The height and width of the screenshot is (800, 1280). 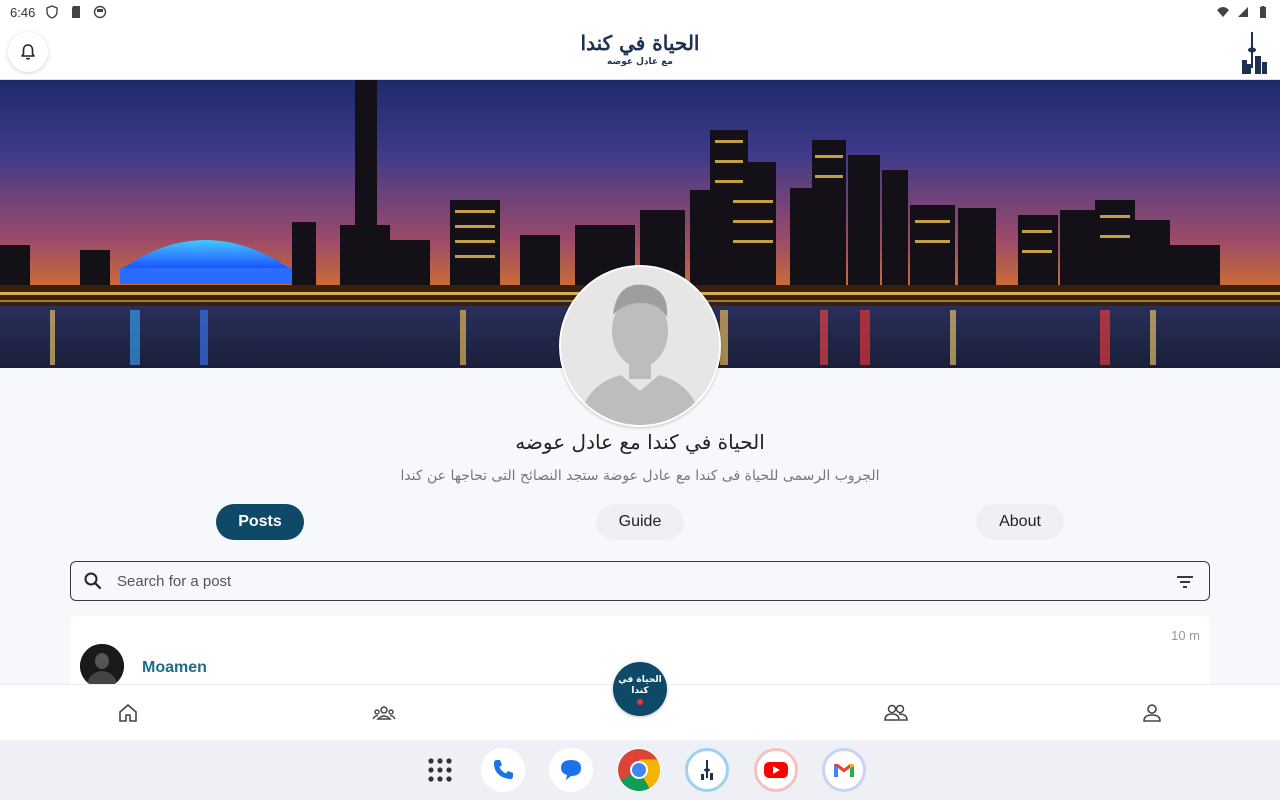 I want to click on phone-icon, so click(x=503, y=770).